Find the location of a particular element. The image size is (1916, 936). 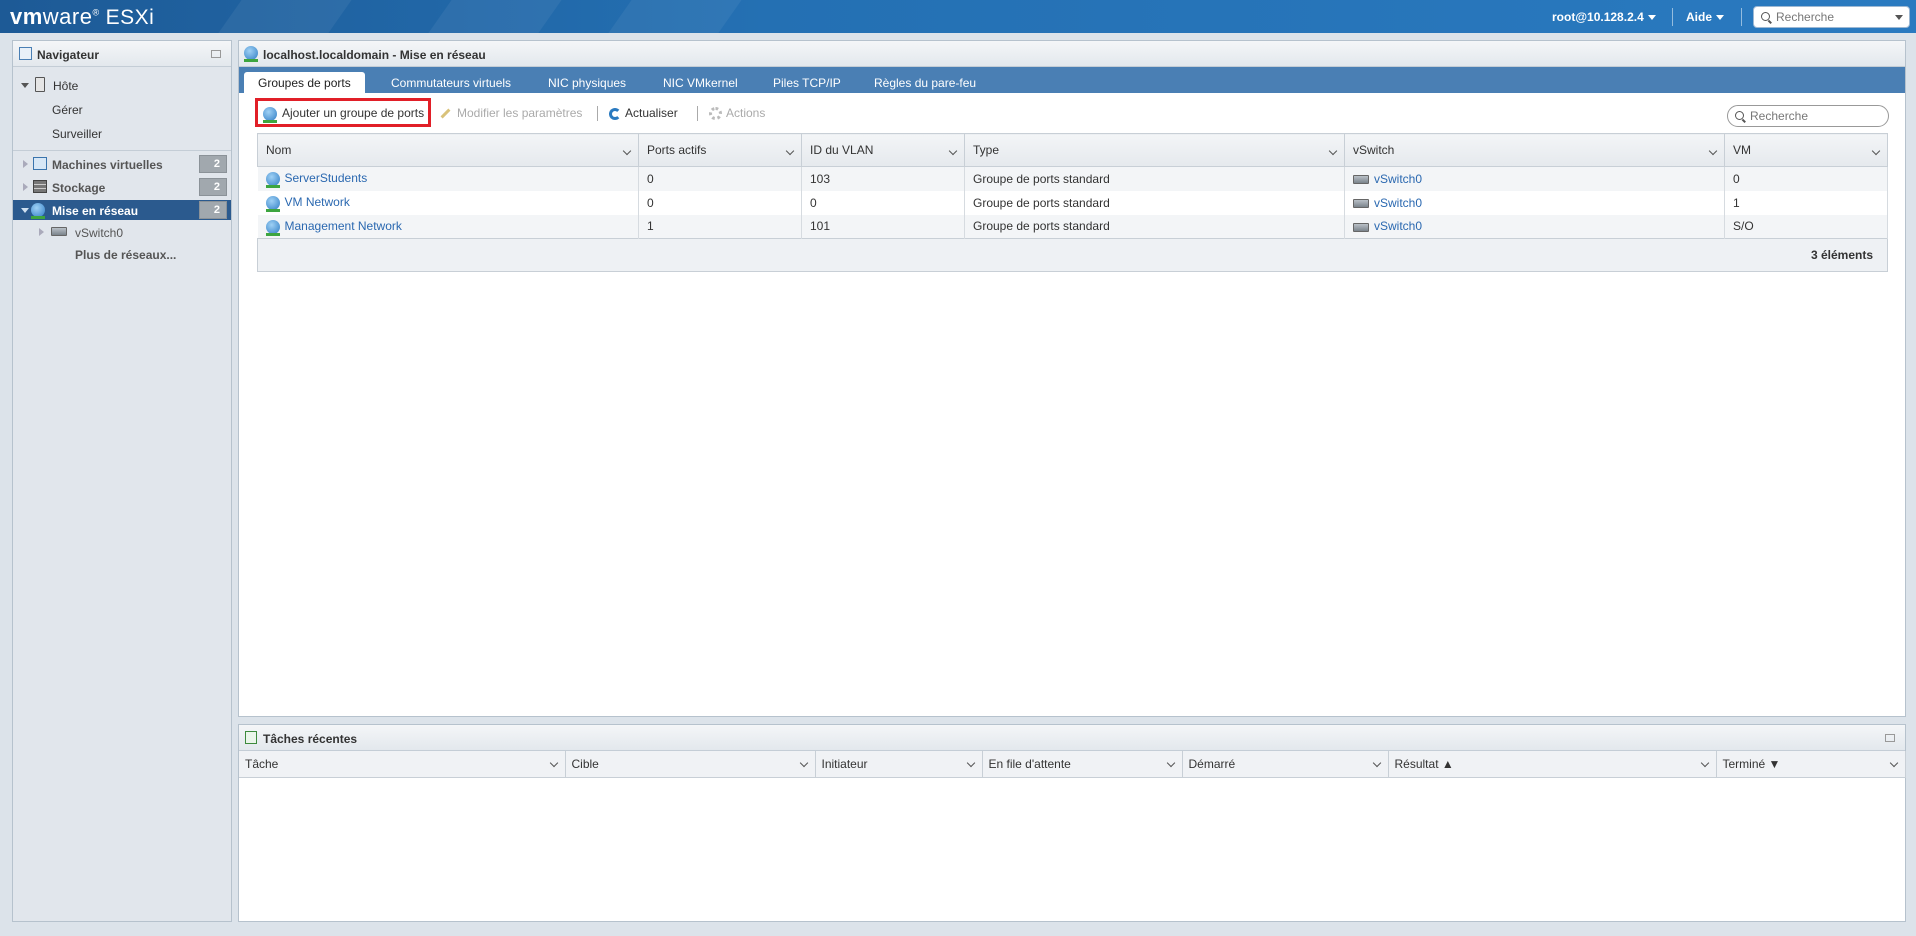

button-label: Actualiser is located at coordinates (651, 113).